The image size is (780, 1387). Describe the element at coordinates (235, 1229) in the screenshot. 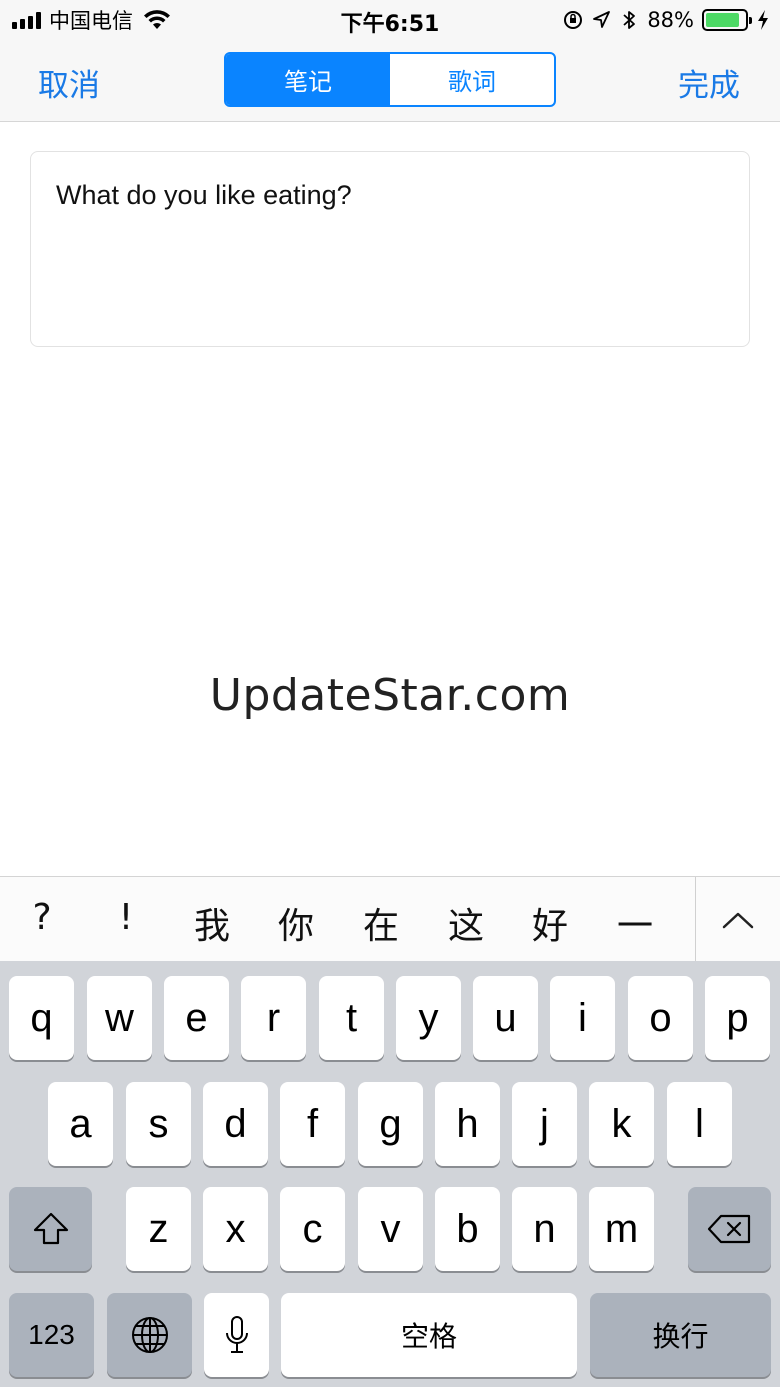

I see `key-x: x` at that location.